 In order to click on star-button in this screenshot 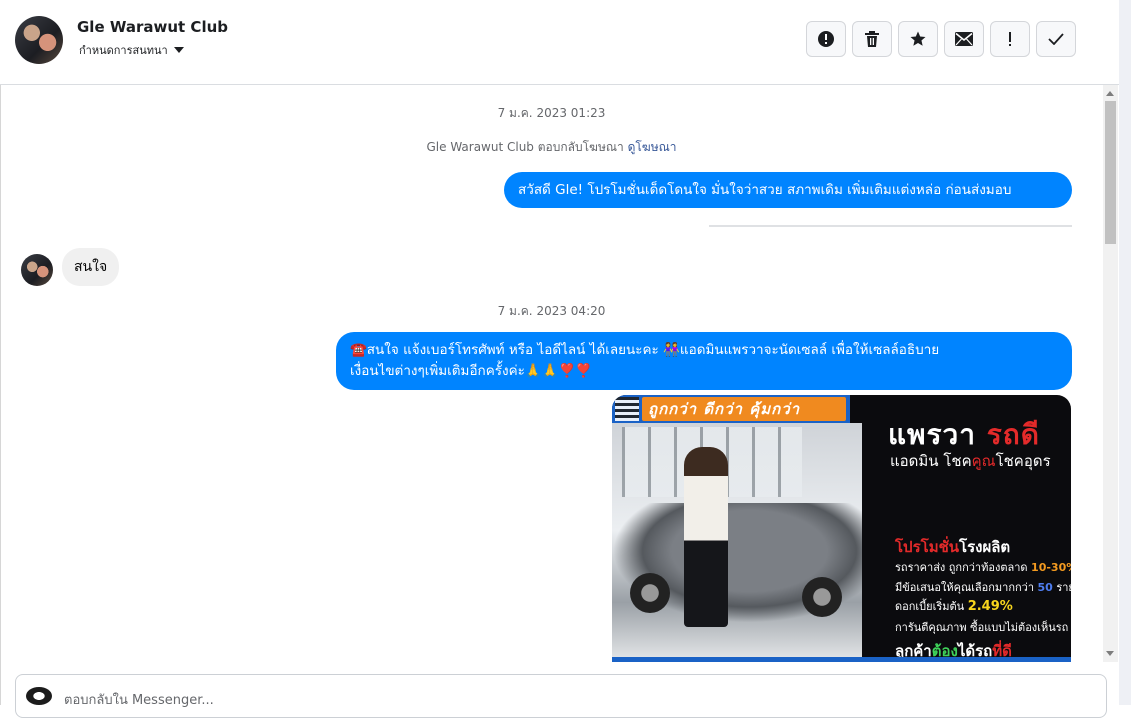, I will do `click(918, 39)`.